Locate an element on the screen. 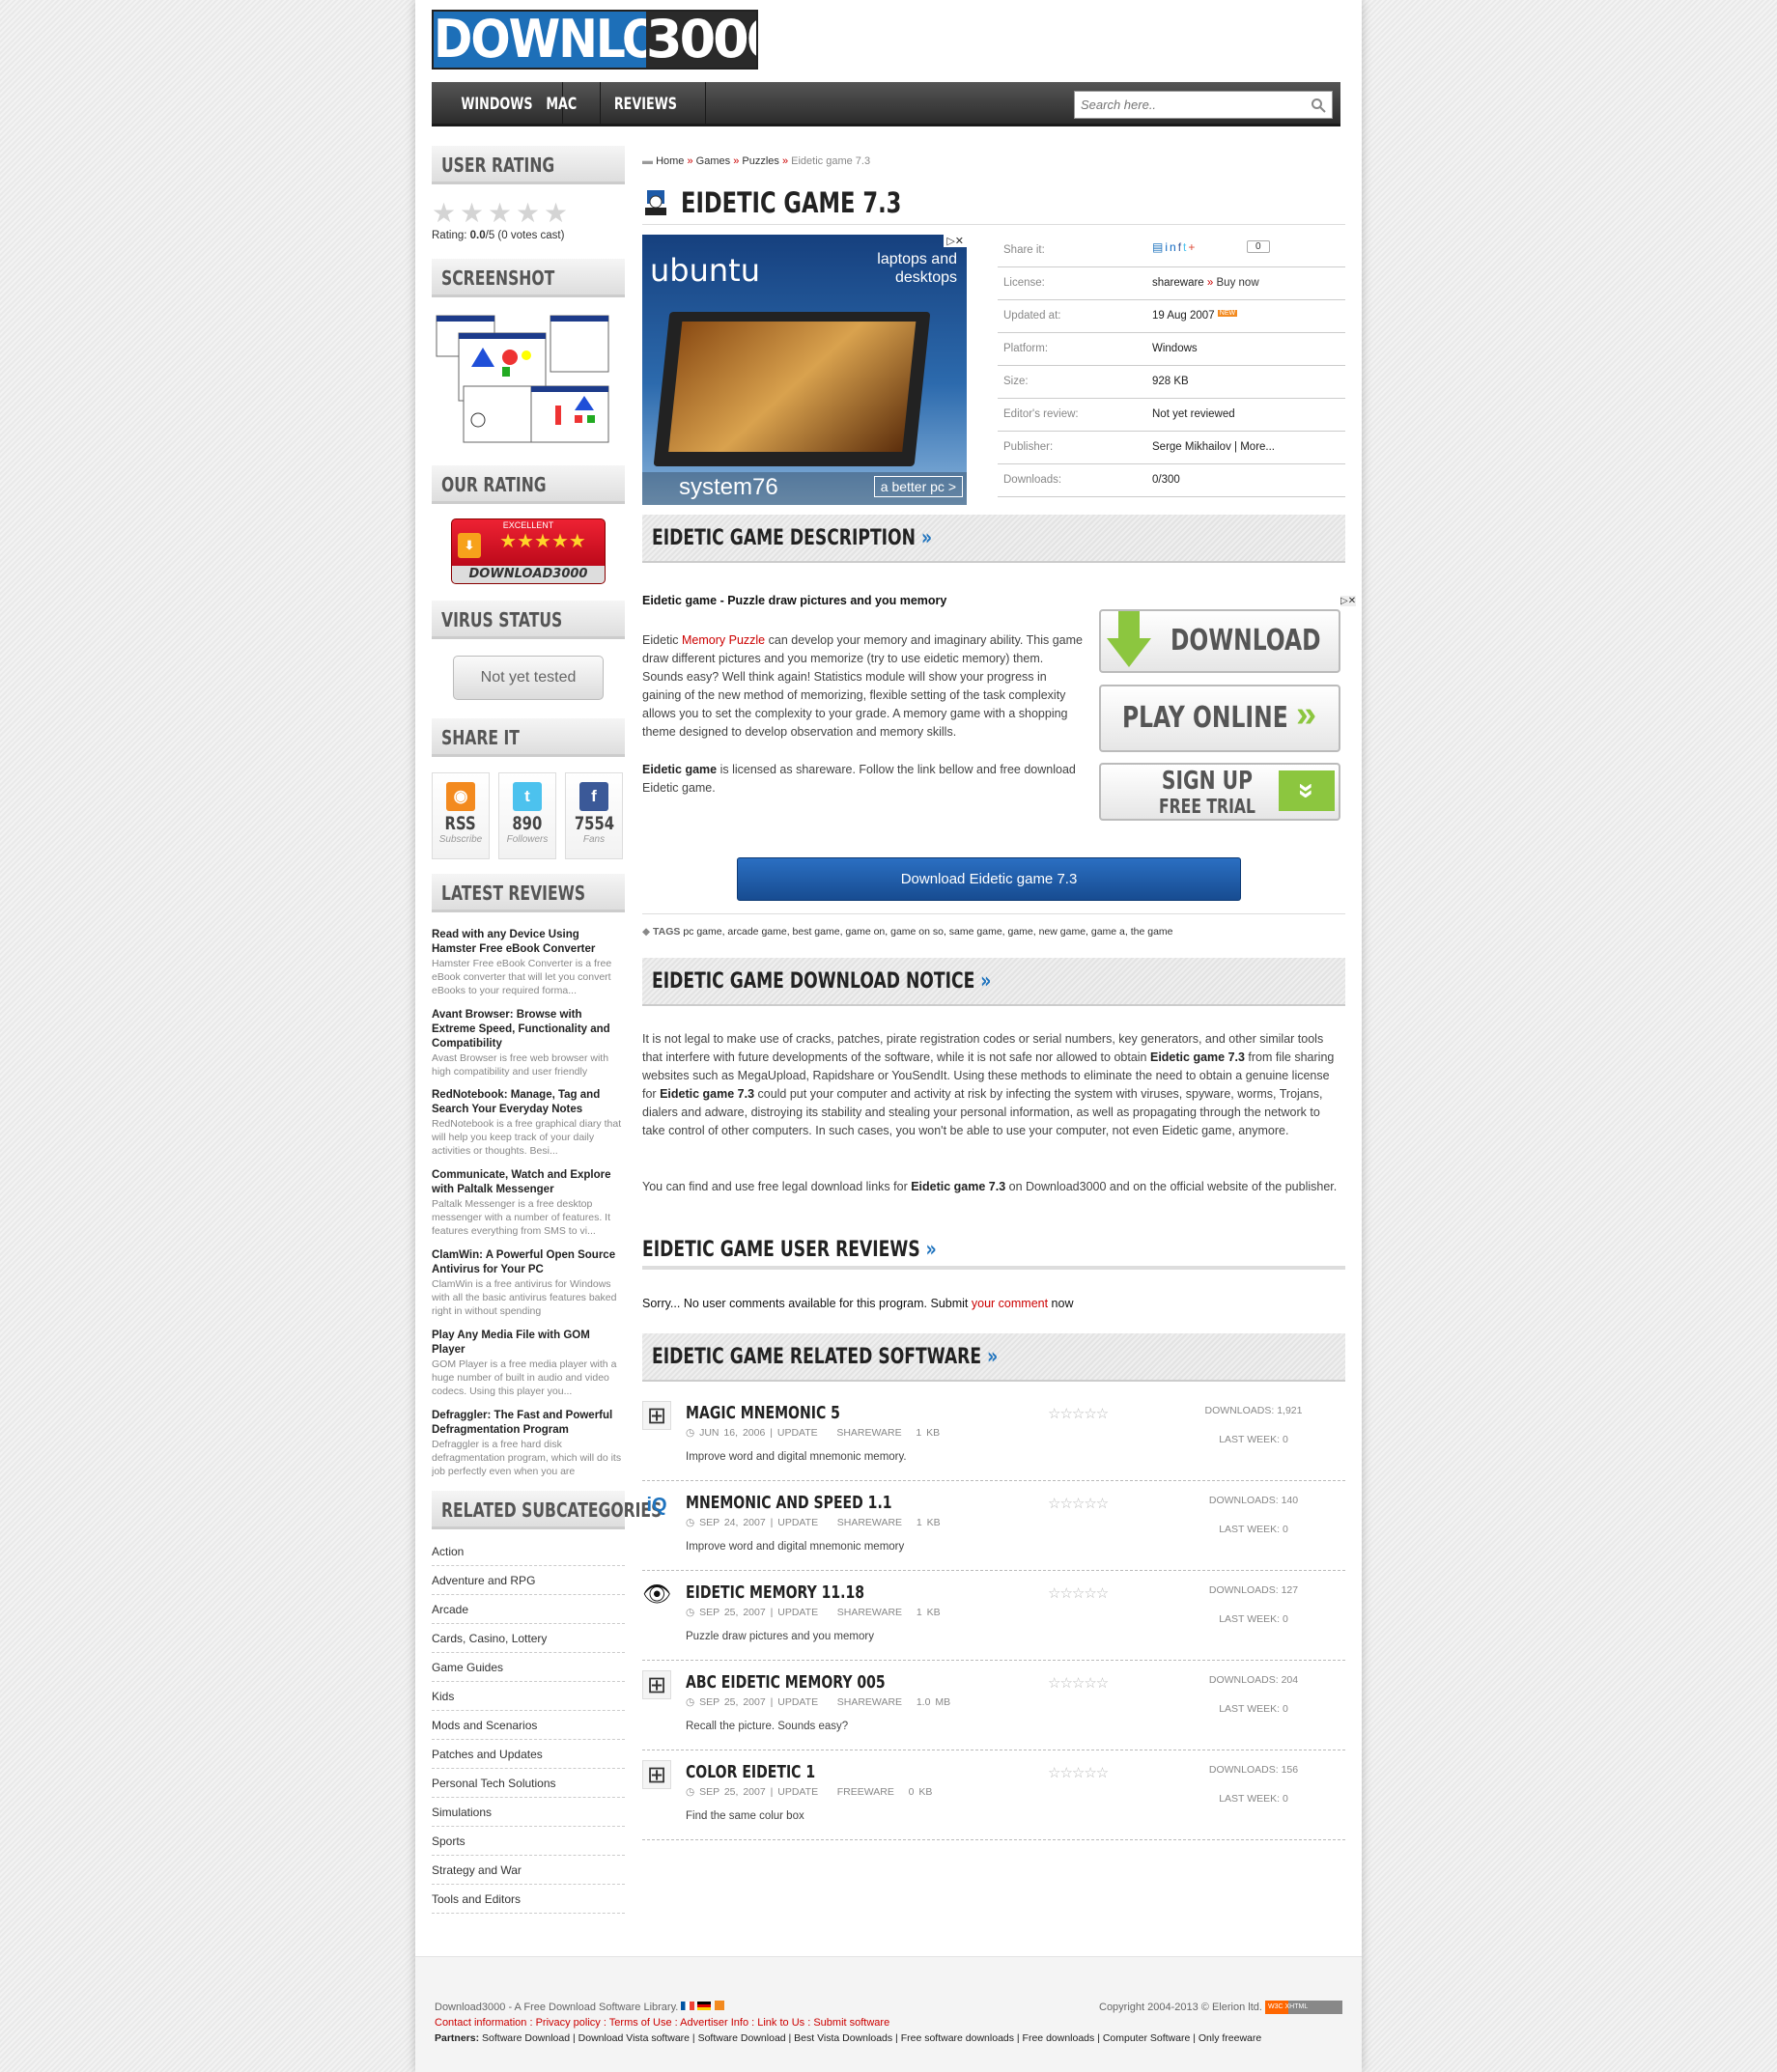 The width and height of the screenshot is (1777, 2072). site-logo: DOWNLOAD 3000 is located at coordinates (595, 40).